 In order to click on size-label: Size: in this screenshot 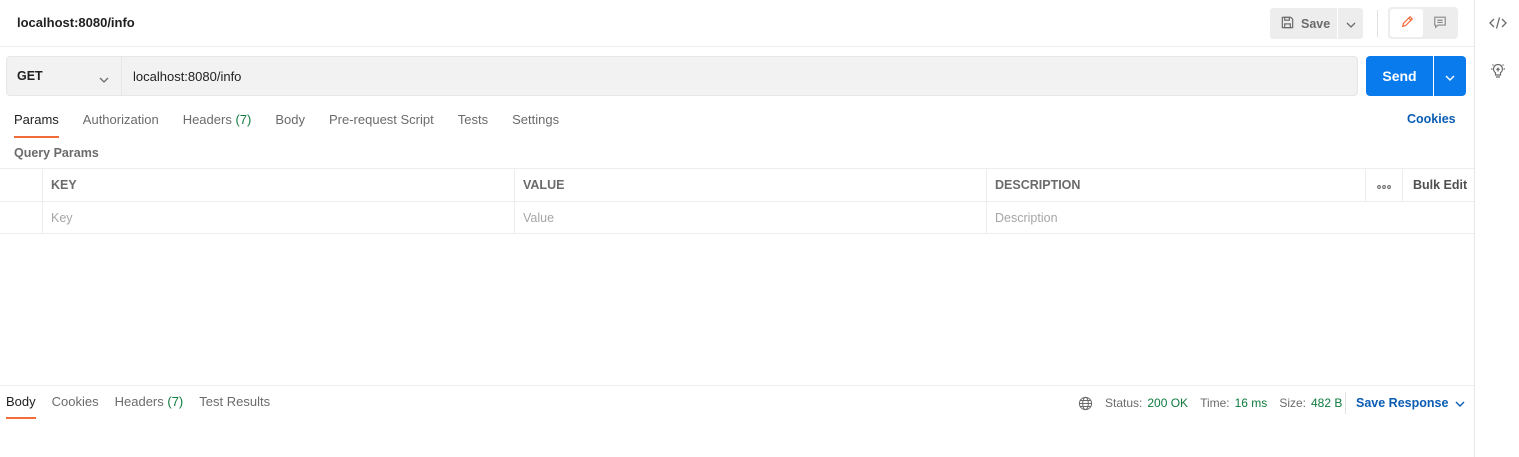, I will do `click(1292, 403)`.